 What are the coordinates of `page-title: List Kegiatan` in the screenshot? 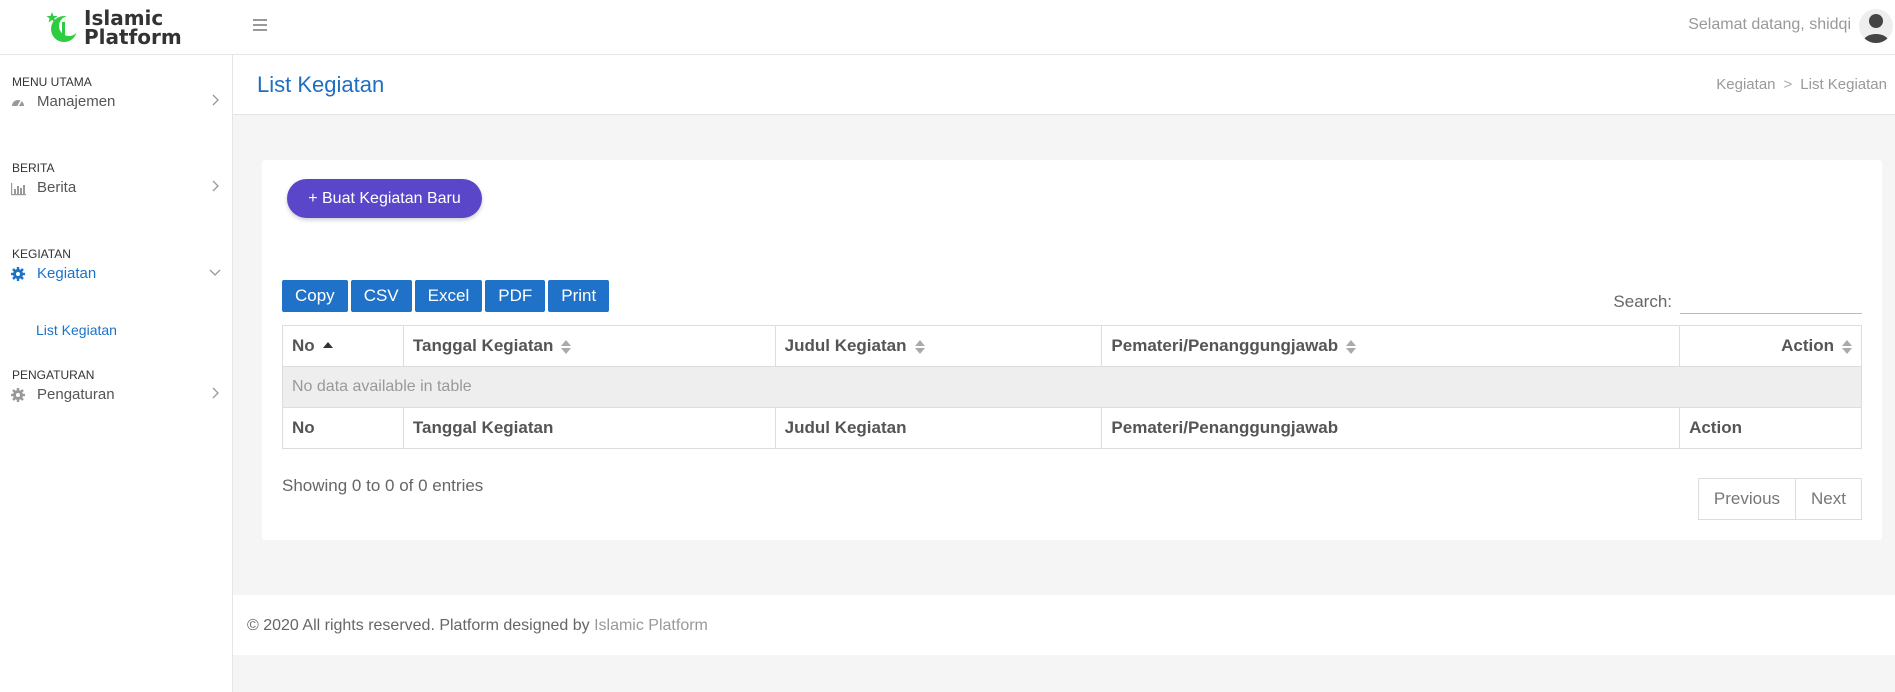 It's located at (321, 84).